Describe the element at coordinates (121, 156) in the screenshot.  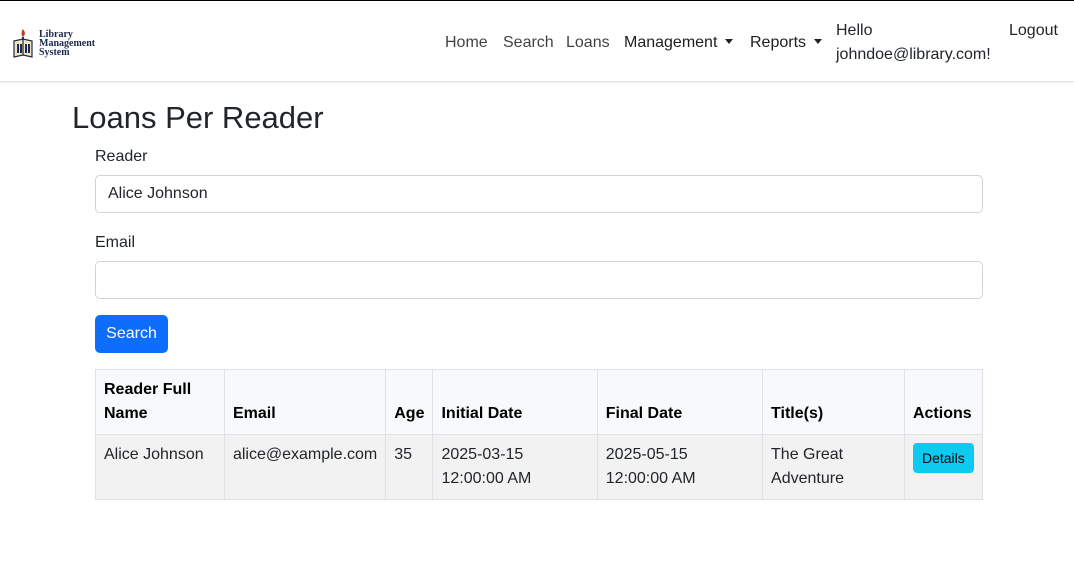
I see `reader-label: Reader` at that location.